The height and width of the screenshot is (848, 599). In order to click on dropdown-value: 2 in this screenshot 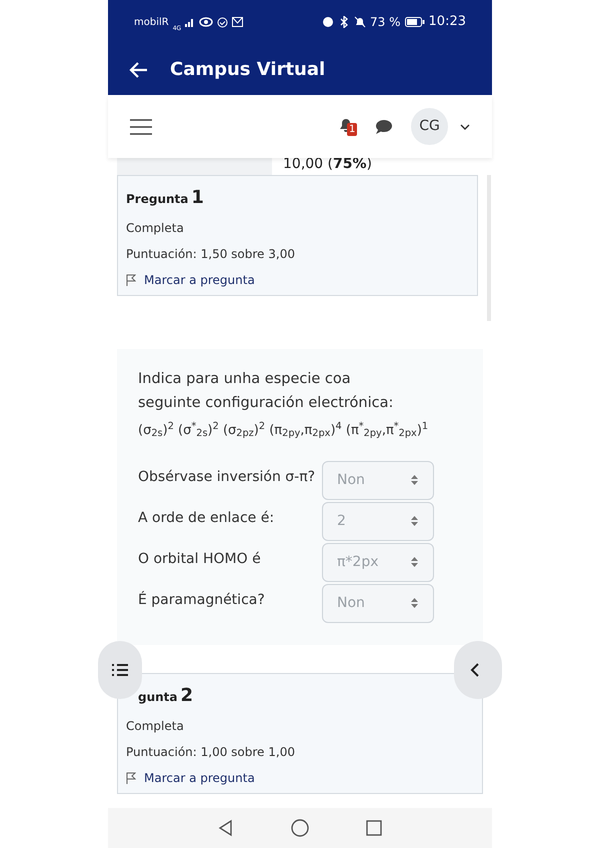, I will do `click(341, 521)`.